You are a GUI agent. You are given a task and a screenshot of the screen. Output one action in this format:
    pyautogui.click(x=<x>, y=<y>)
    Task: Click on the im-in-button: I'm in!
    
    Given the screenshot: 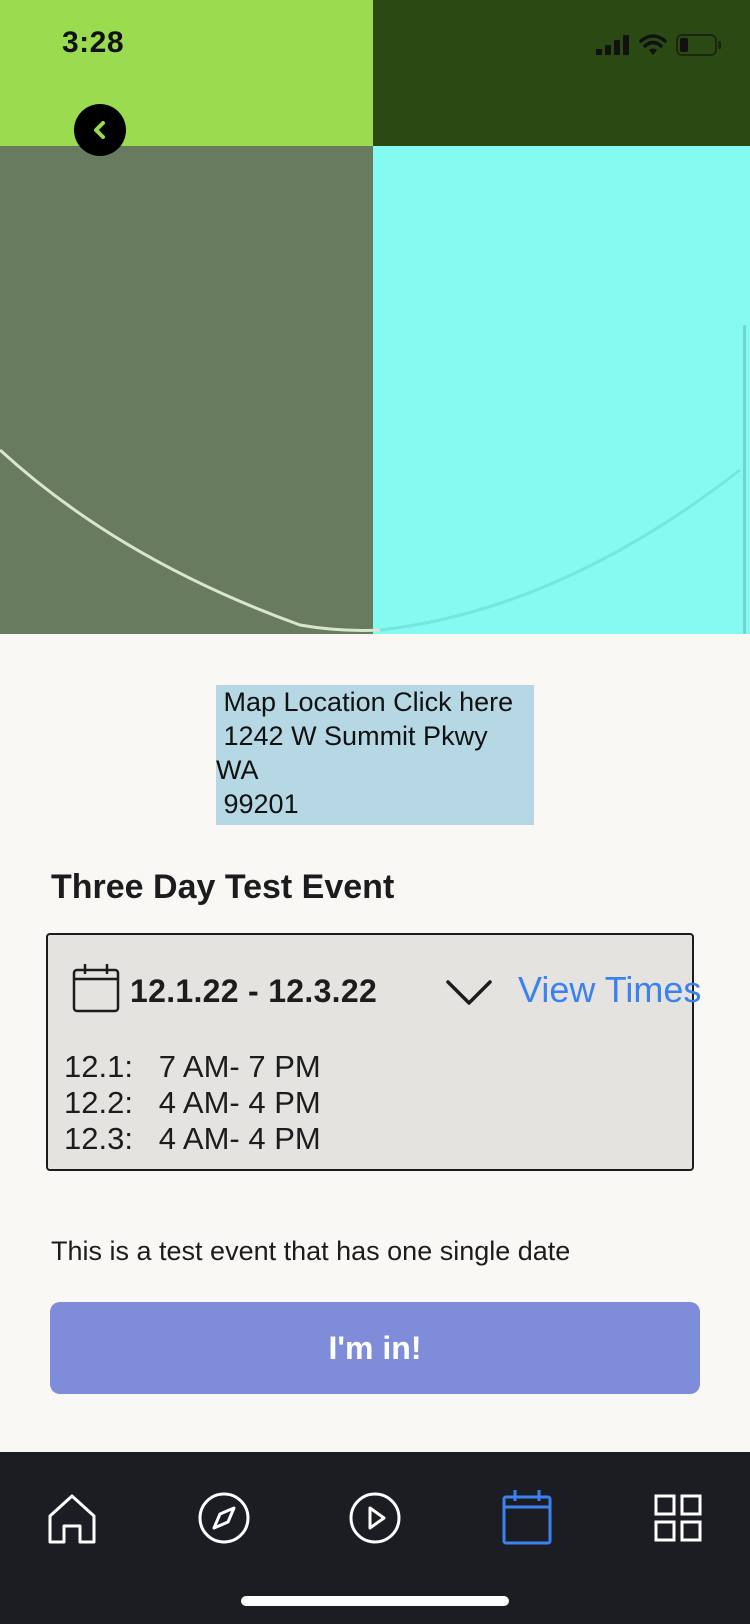 What is the action you would take?
    pyautogui.click(x=375, y=1348)
    